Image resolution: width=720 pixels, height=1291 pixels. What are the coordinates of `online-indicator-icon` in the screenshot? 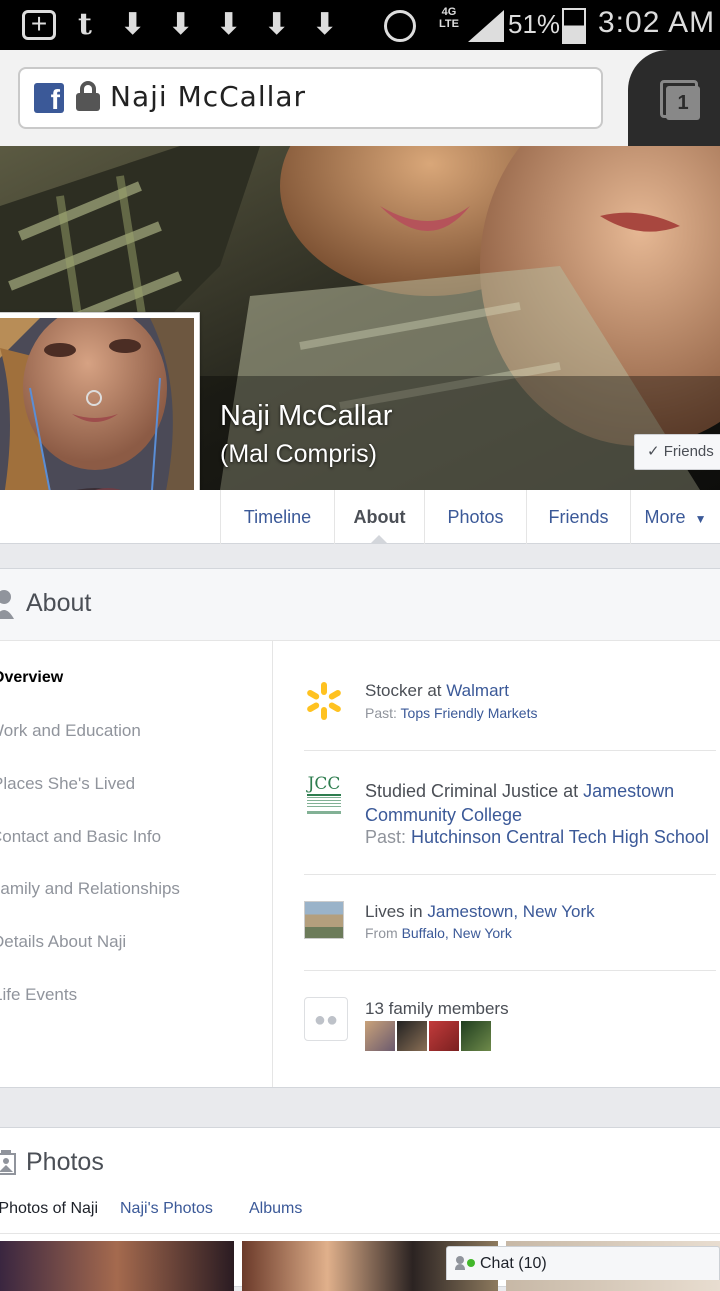 It's located at (471, 1263).